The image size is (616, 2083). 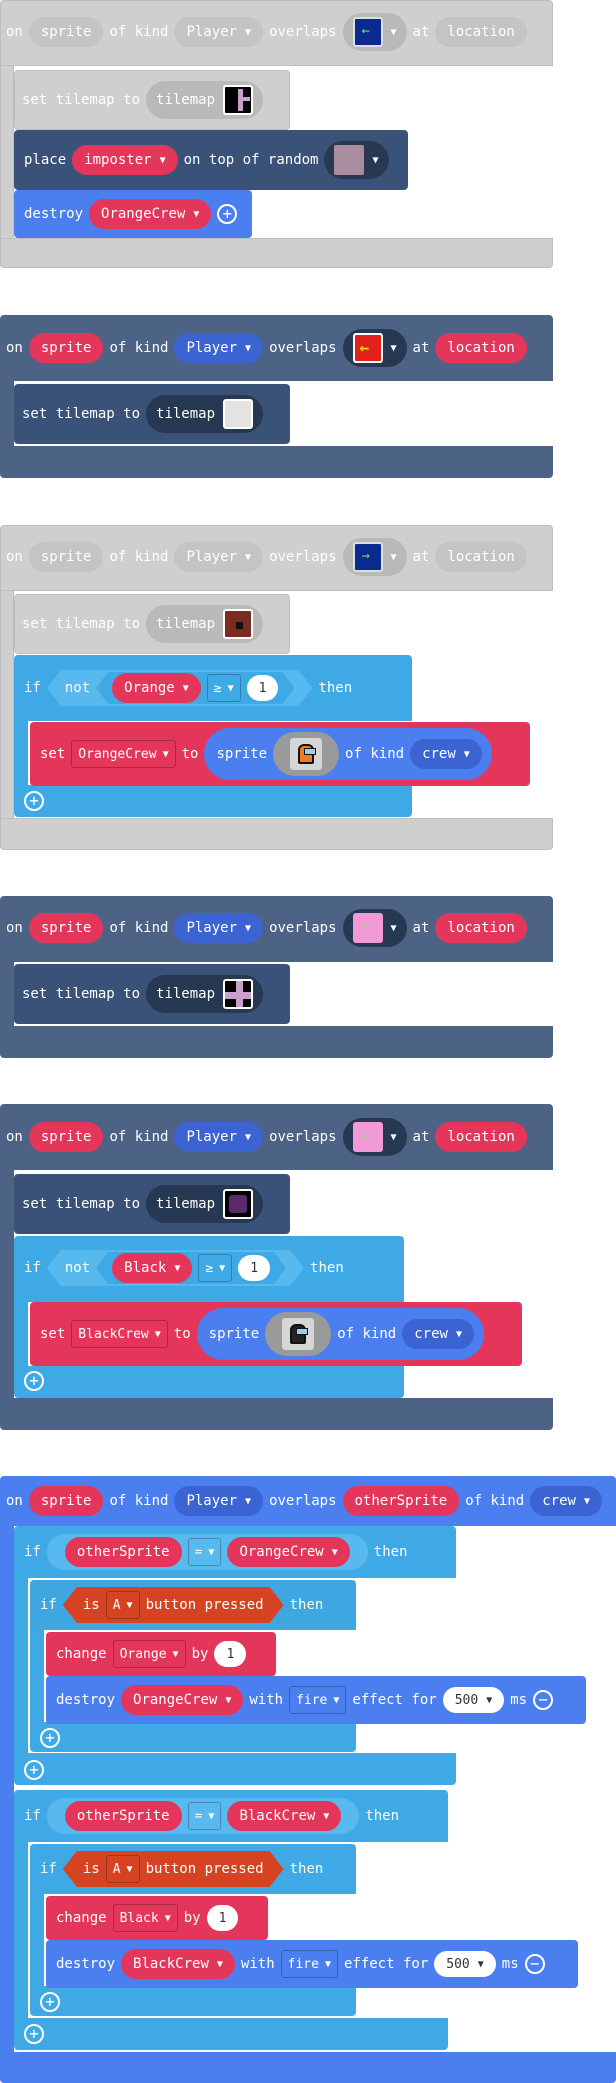 I want to click on tilemap-thumb-icon, so click(x=238, y=1204).